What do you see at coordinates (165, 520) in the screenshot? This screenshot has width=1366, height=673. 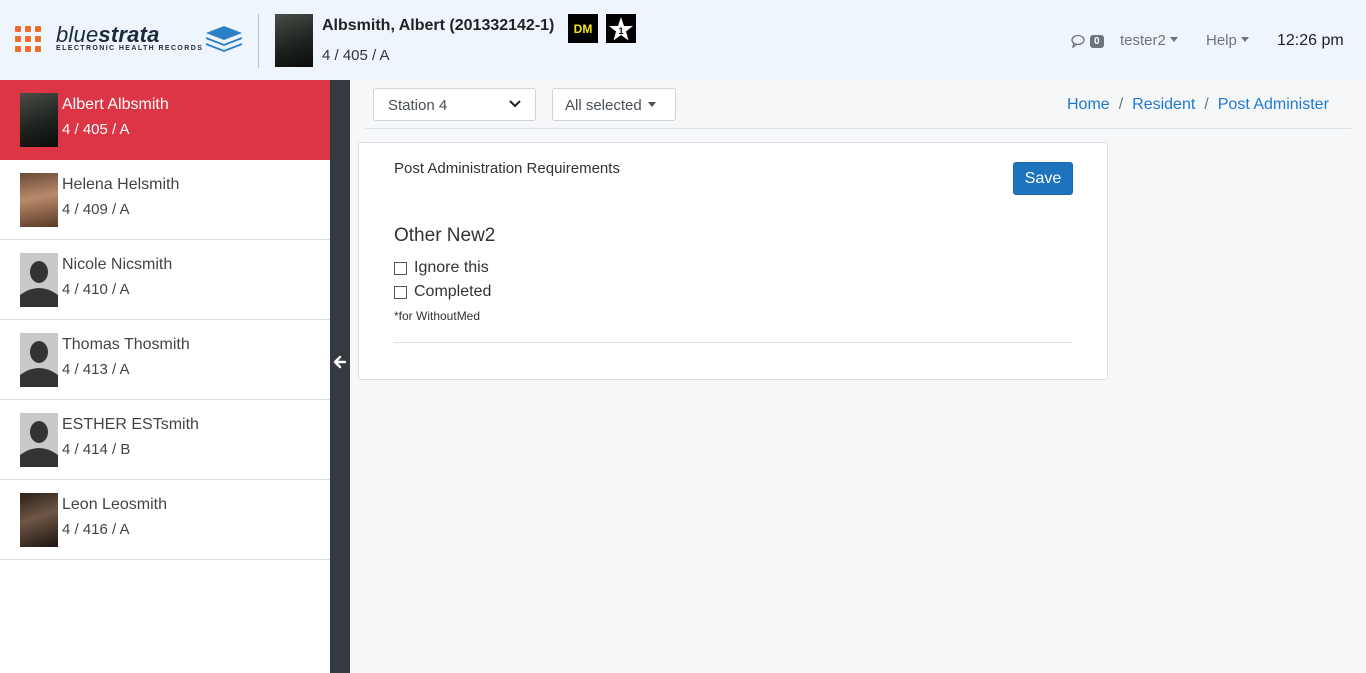 I see `resident-item: Leon Leosmith 4 / 416 / A` at bounding box center [165, 520].